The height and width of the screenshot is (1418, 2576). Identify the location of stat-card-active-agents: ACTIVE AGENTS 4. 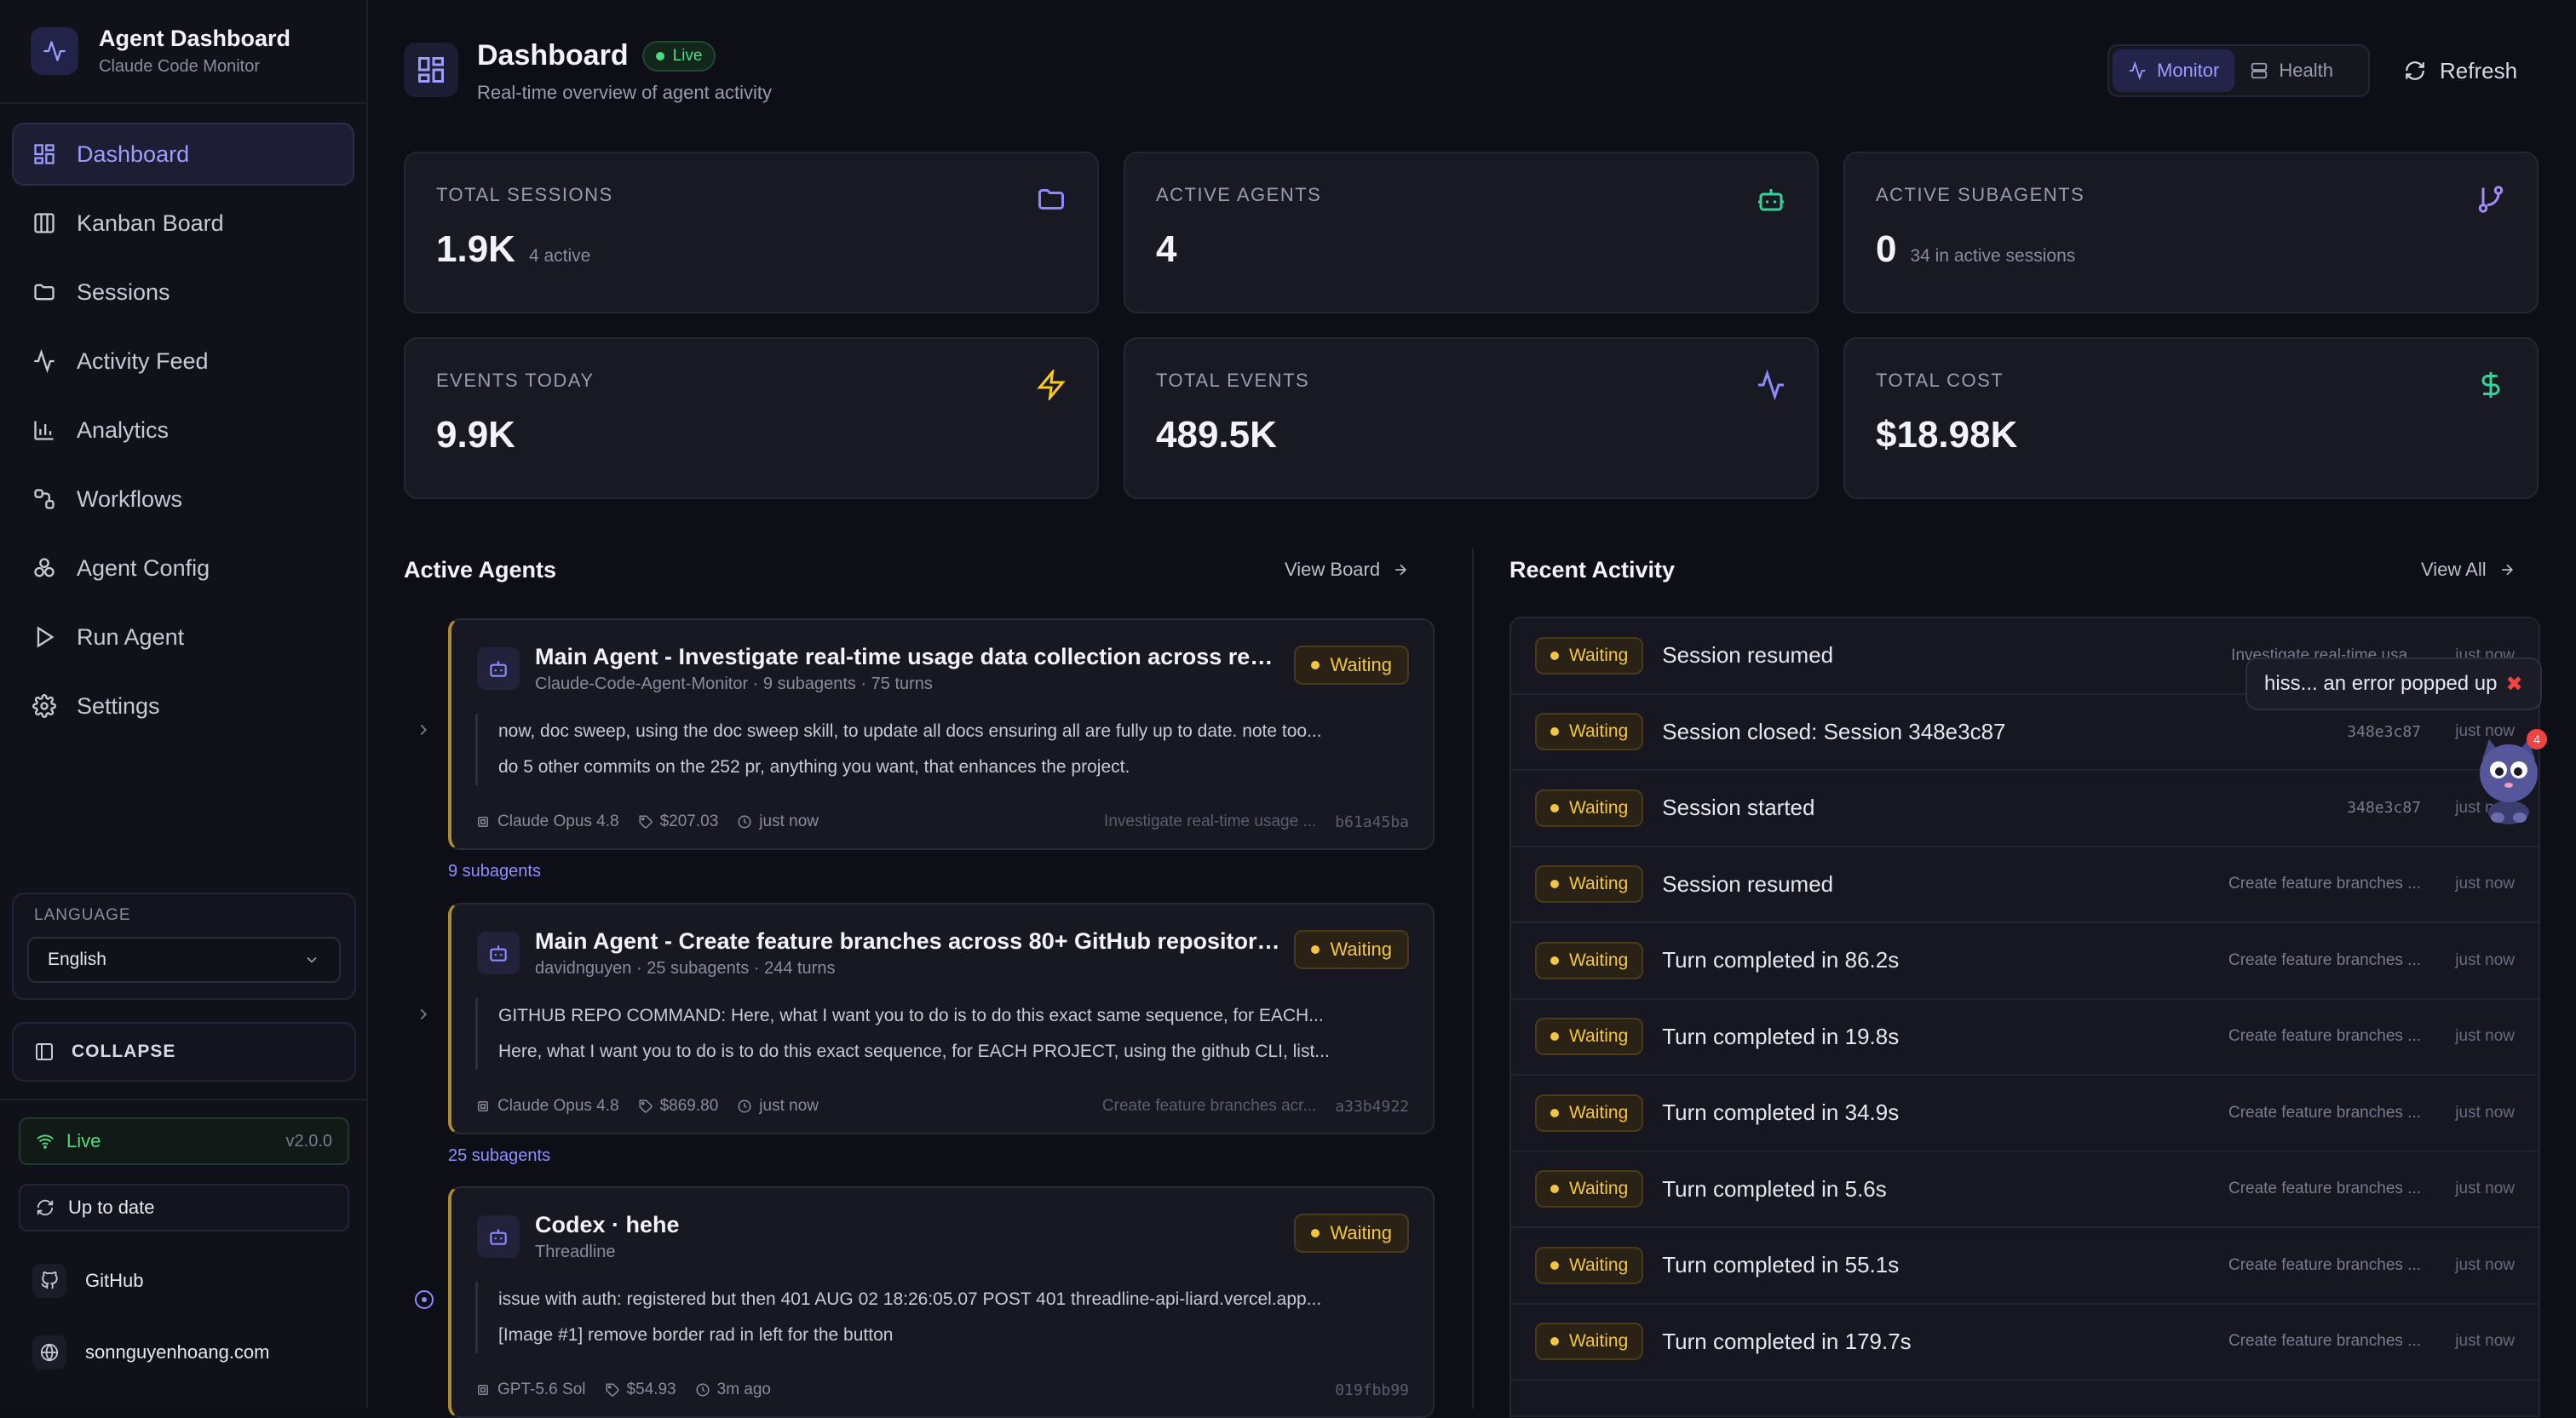
(1472, 233).